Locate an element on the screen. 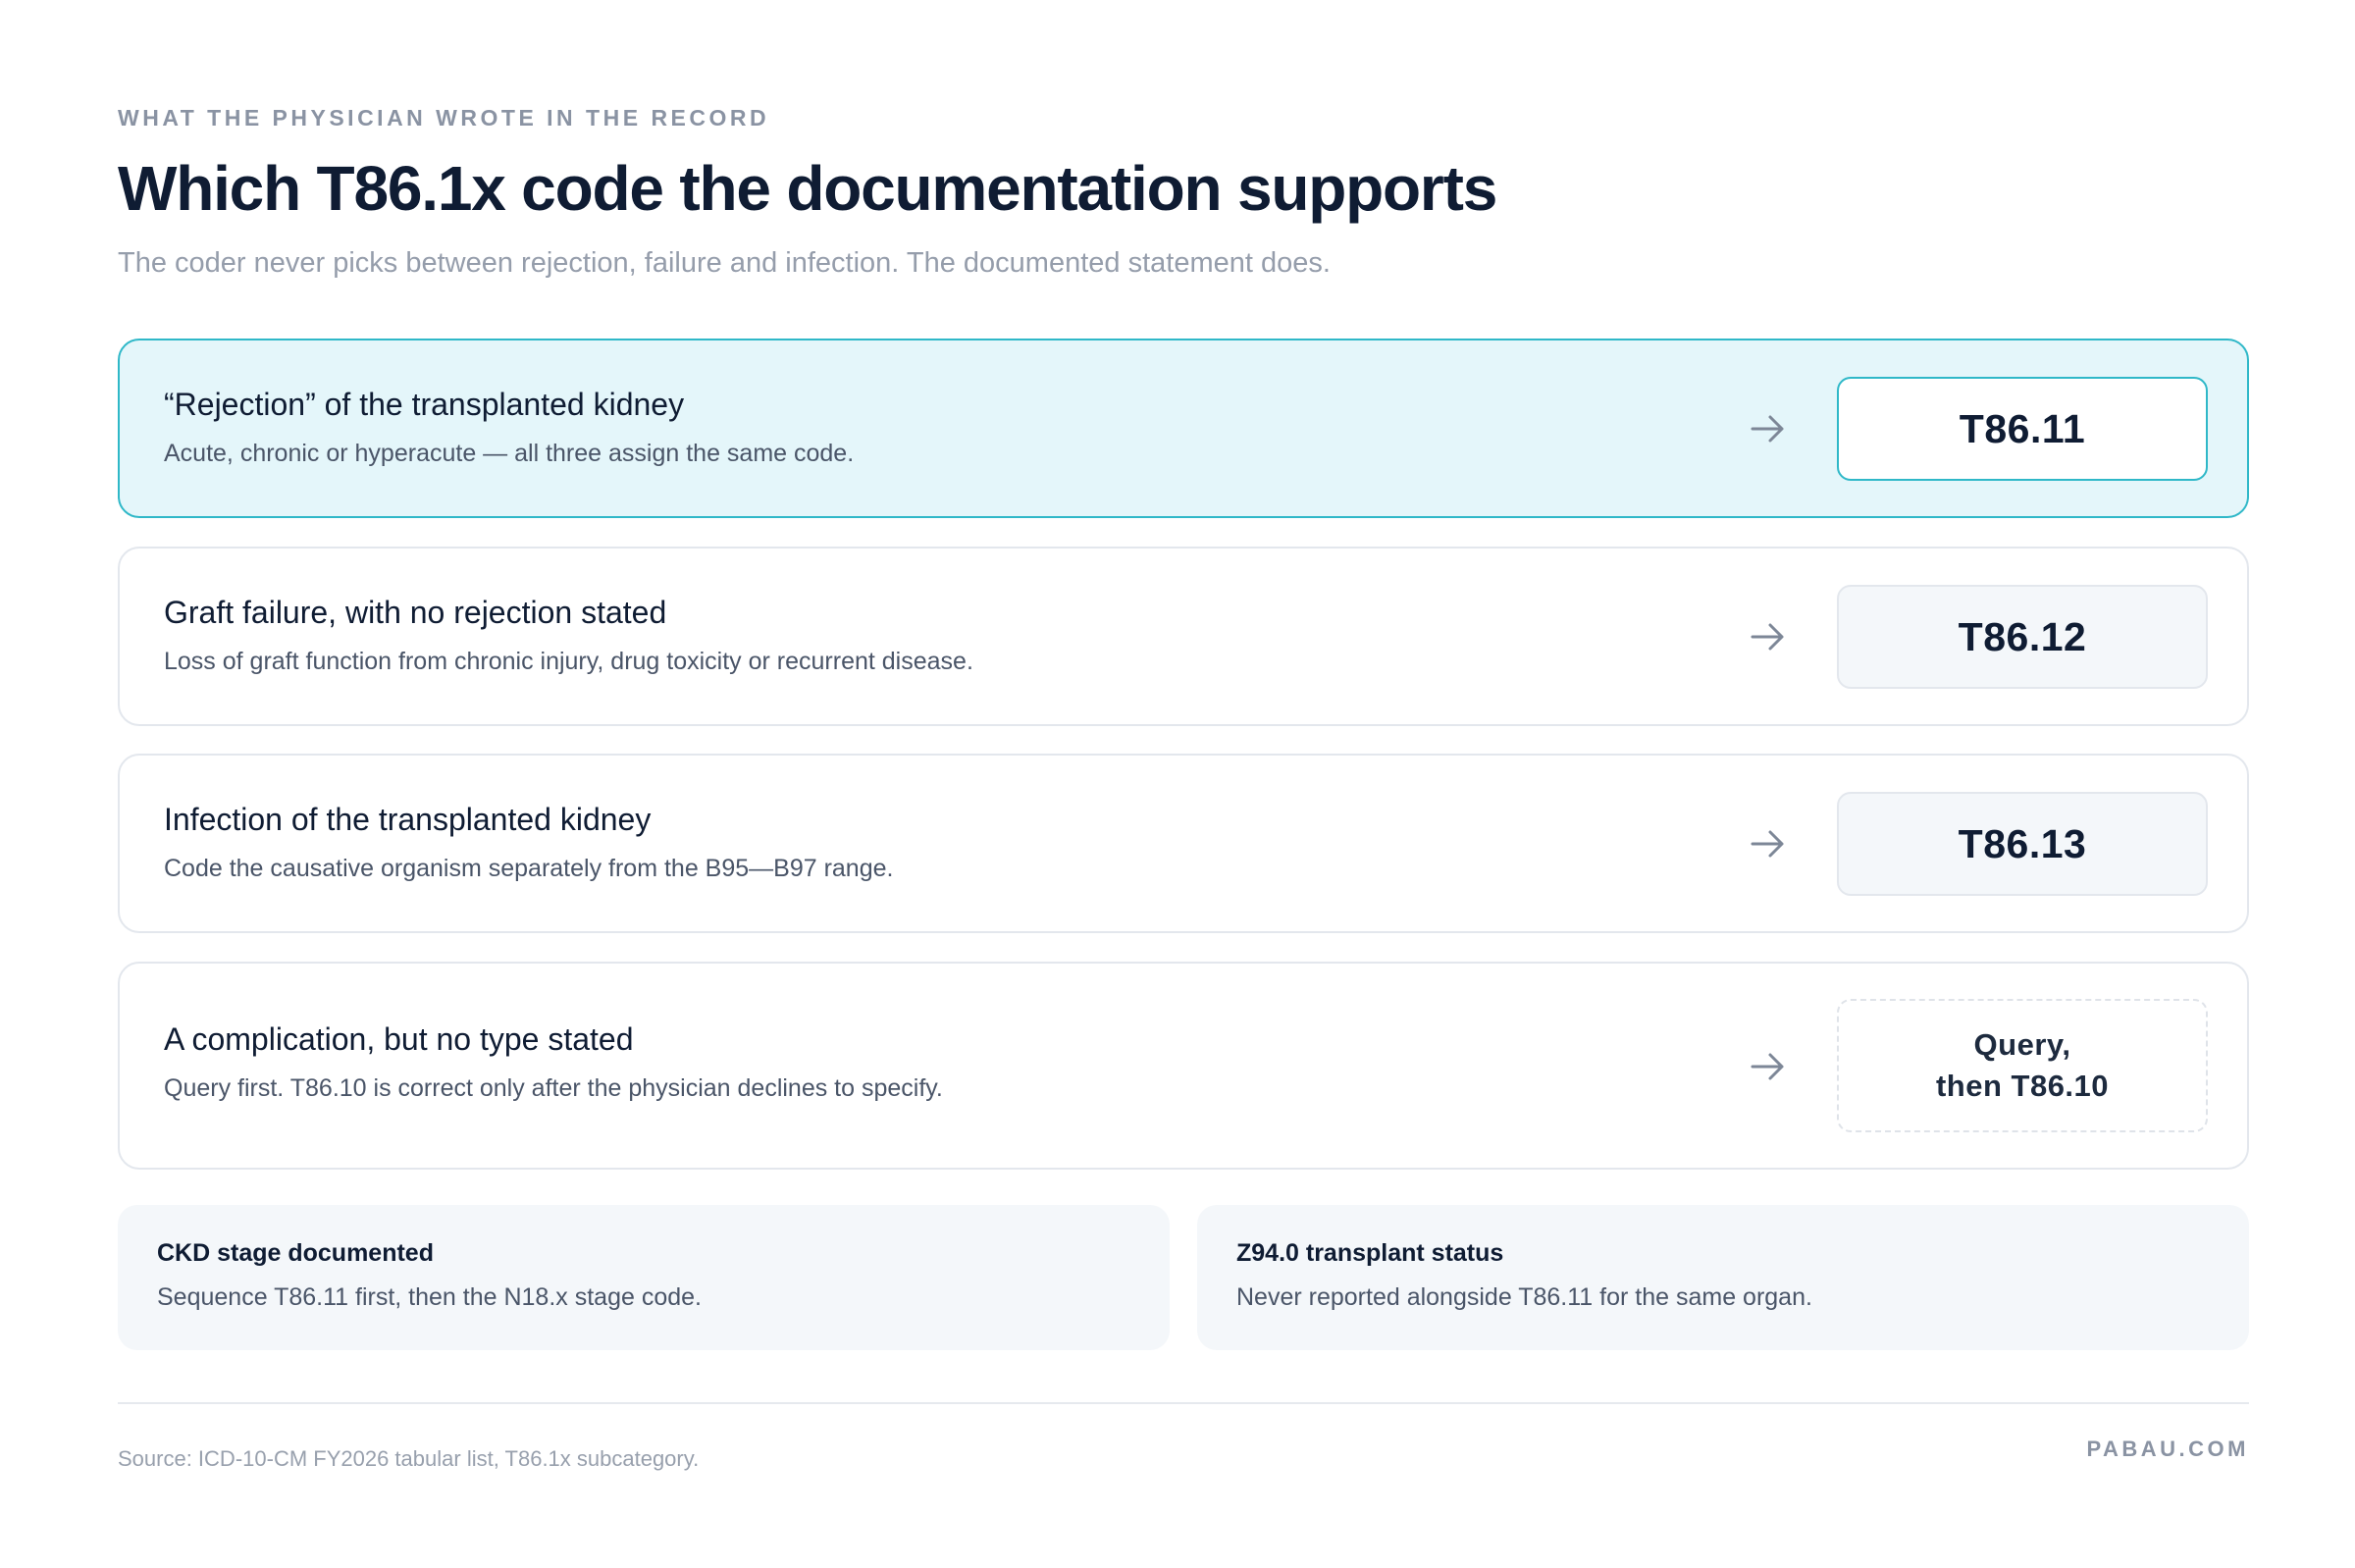 The image size is (2355, 1568). code-box: T86.13 is located at coordinates (2022, 844).